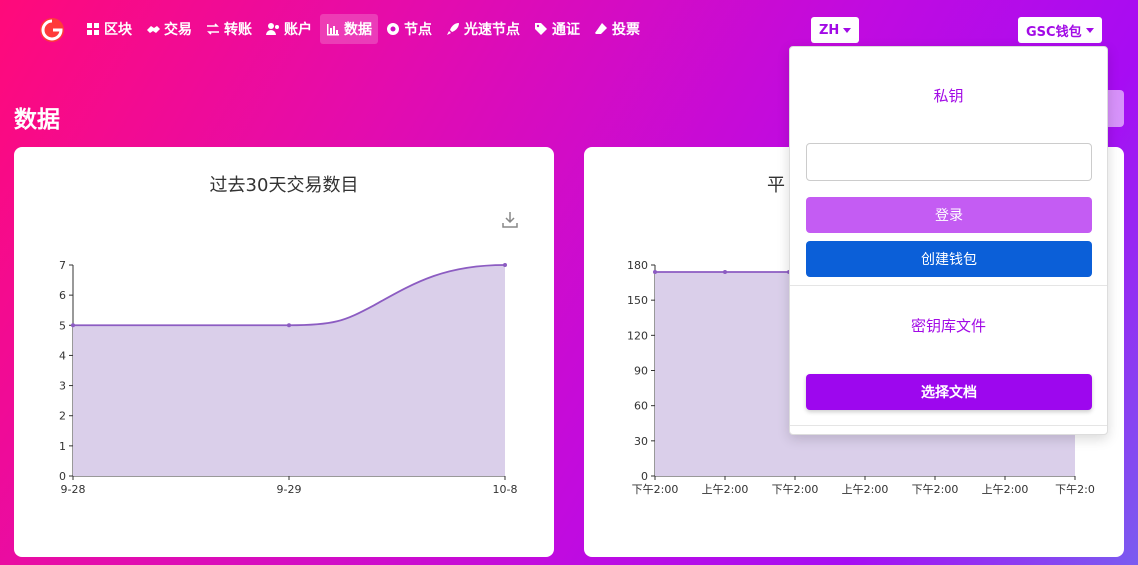 This screenshot has height=565, width=1138. Describe the element at coordinates (62, 416) in the screenshot. I see `y-tick-label: 2` at that location.